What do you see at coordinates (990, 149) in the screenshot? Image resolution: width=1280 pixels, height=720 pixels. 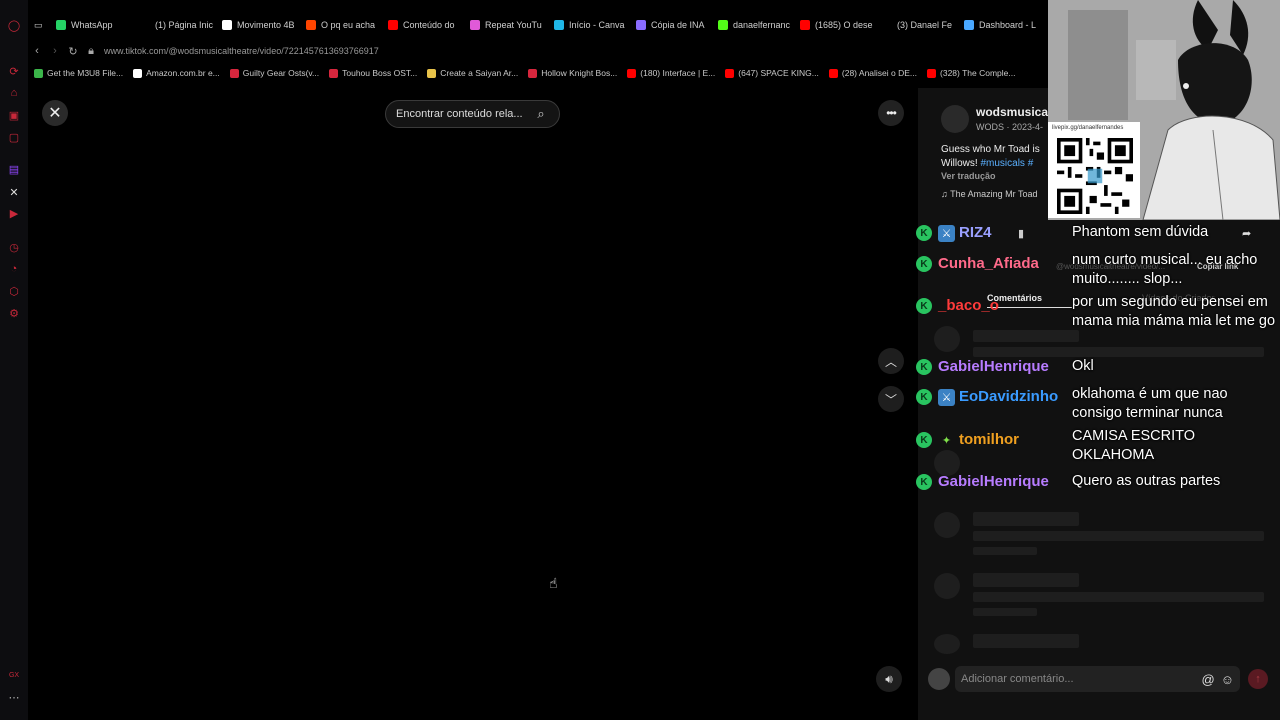 I see `desc-line1: Guess who Mr Toad is` at bounding box center [990, 149].